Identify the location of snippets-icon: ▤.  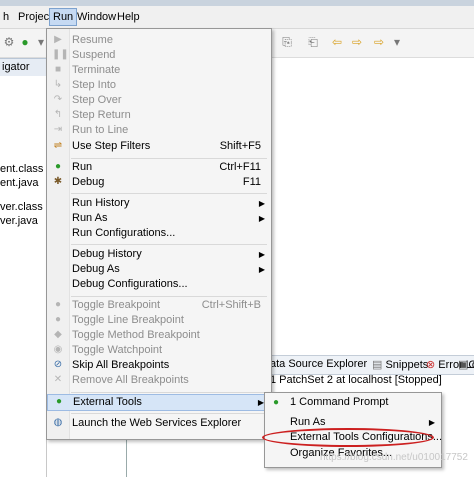
(377, 365).